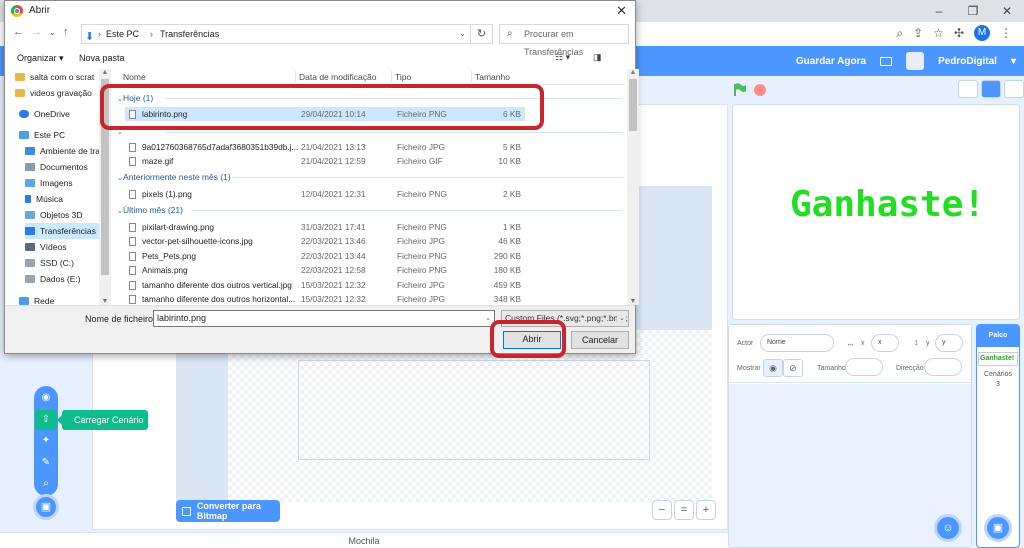 The width and height of the screenshot is (1024, 548). What do you see at coordinates (276, 34) in the screenshot?
I see `address-bar: ⬇ › Este PC › Transferências ⌄` at bounding box center [276, 34].